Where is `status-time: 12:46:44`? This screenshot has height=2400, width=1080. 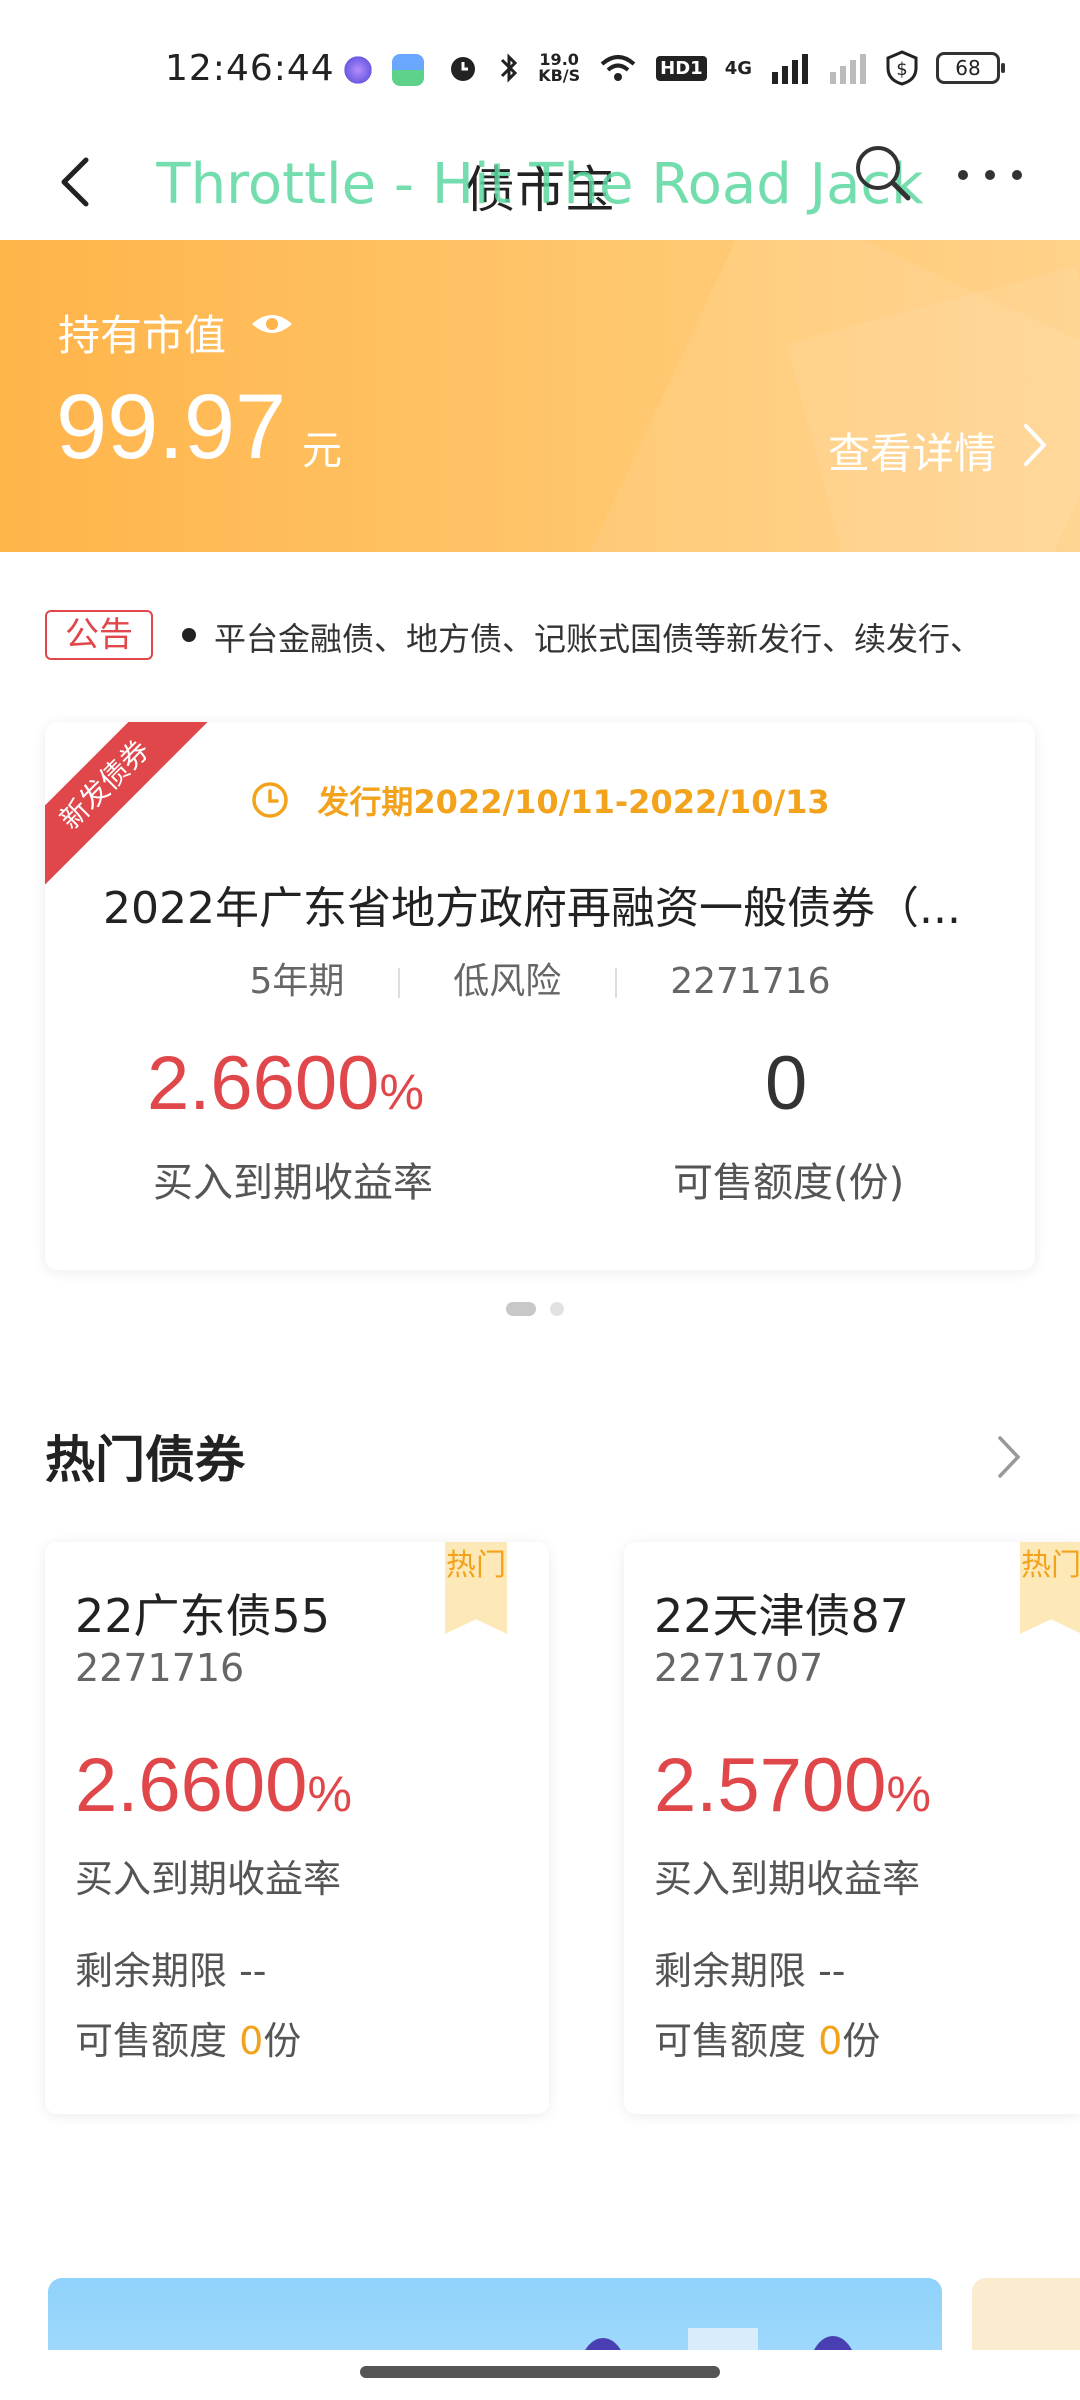
status-time: 12:46:44 is located at coordinates (250, 68).